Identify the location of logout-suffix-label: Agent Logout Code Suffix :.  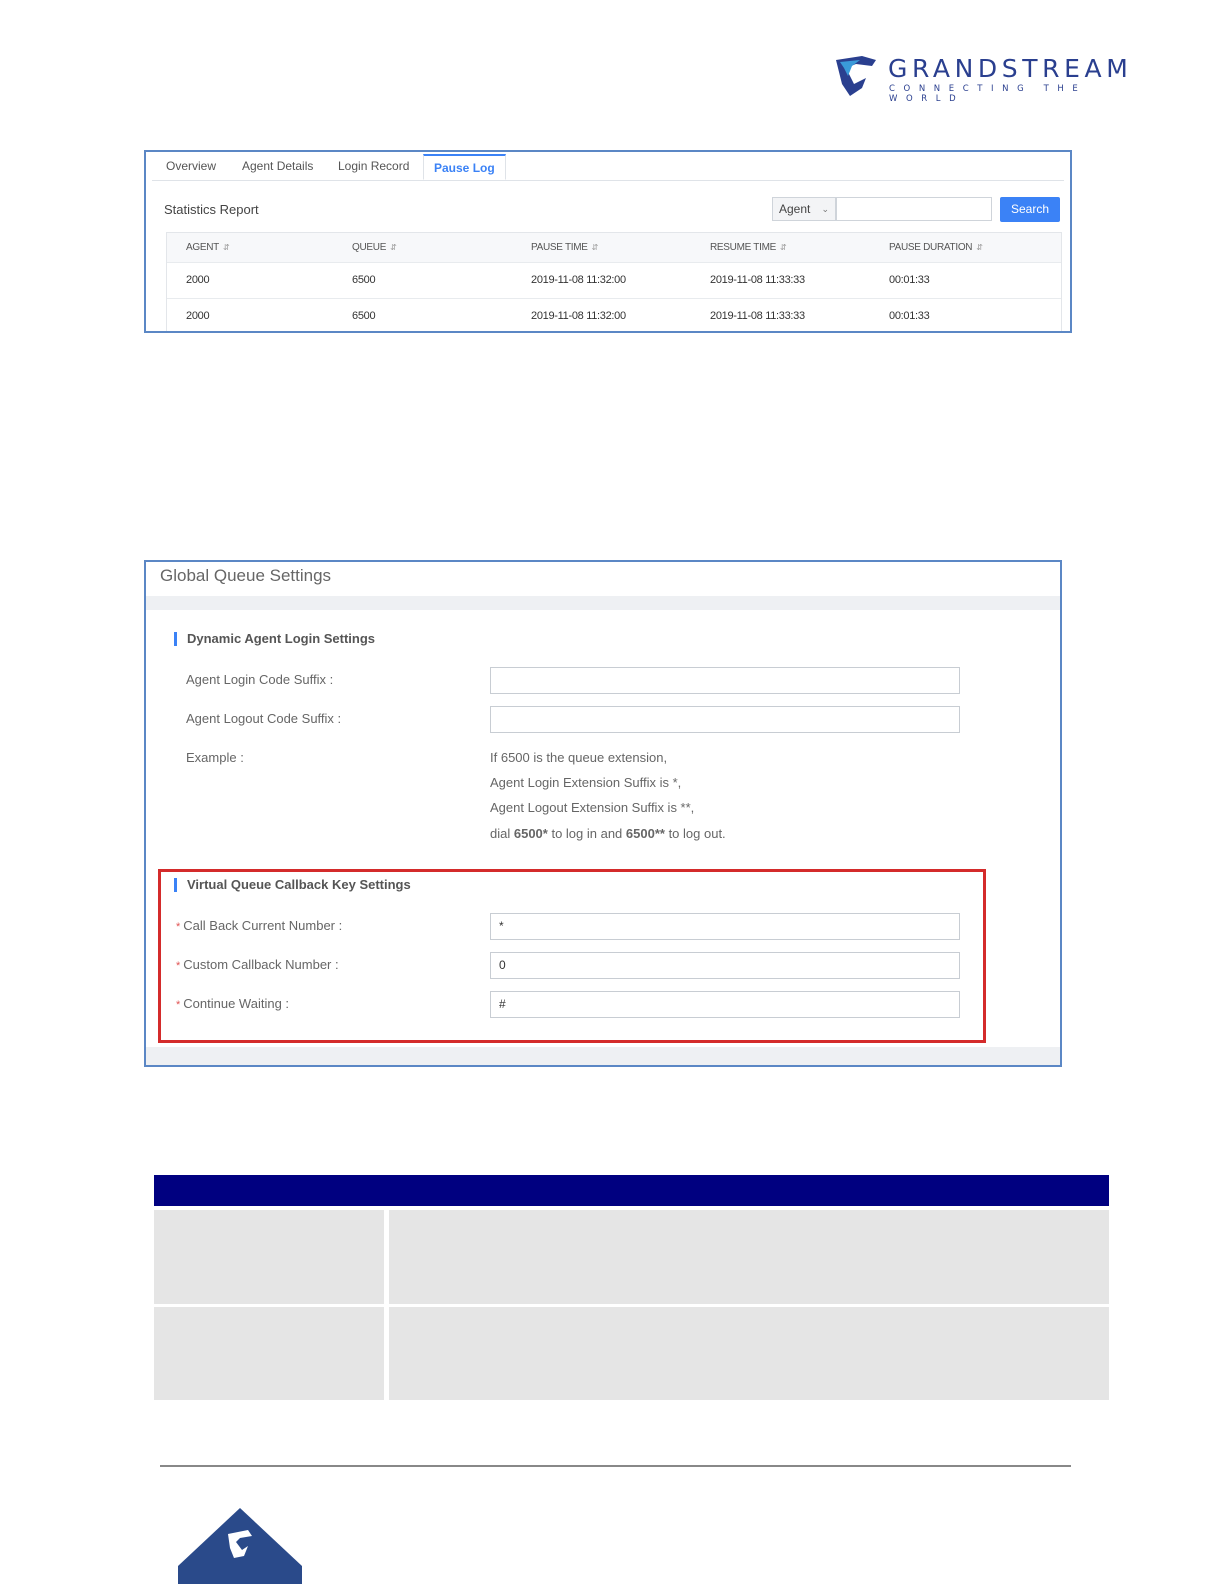
(264, 718).